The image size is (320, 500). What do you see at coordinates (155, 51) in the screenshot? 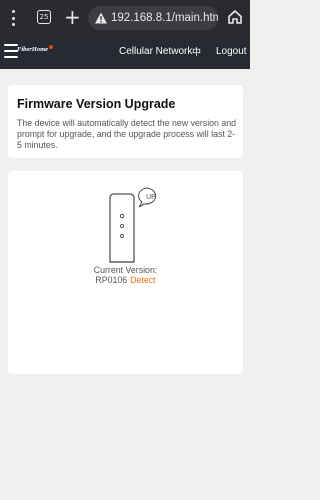
I see `cellular-network-link: Cellular Network` at bounding box center [155, 51].